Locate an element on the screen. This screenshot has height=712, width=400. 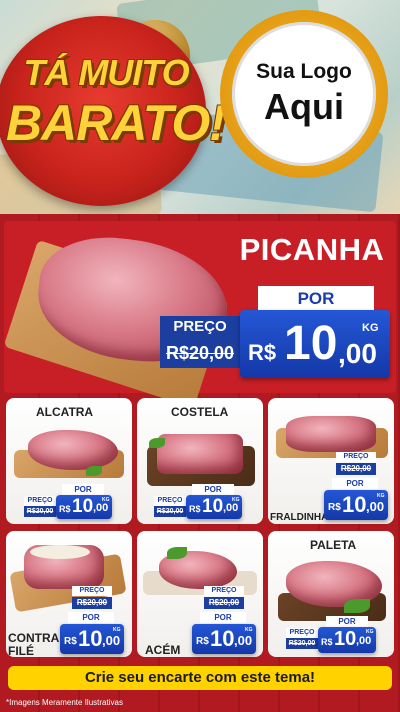
featured-title: PICANHA is located at coordinates (312, 249).